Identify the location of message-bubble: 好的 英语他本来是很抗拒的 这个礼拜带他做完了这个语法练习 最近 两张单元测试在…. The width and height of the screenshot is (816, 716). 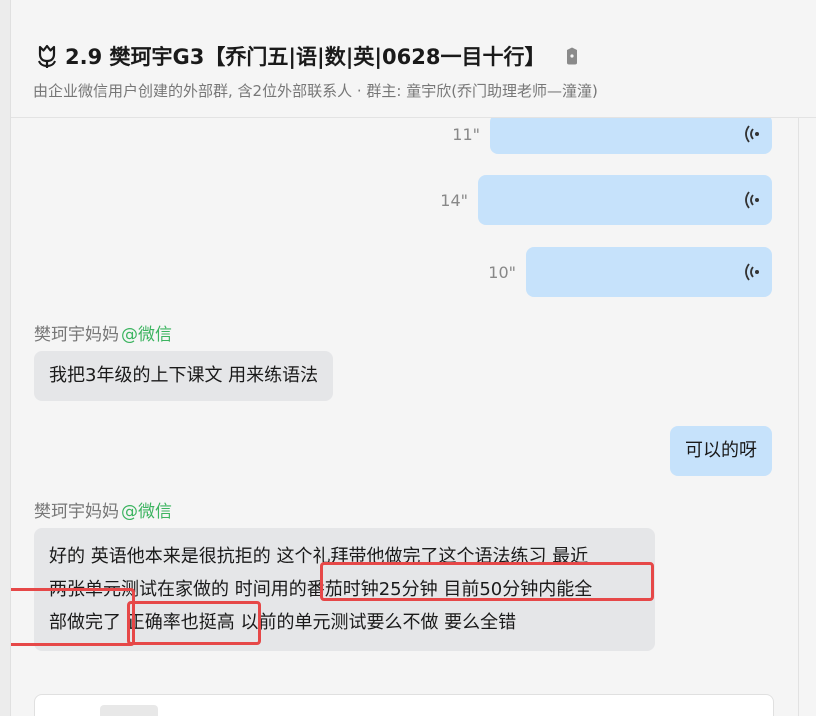
(344, 589).